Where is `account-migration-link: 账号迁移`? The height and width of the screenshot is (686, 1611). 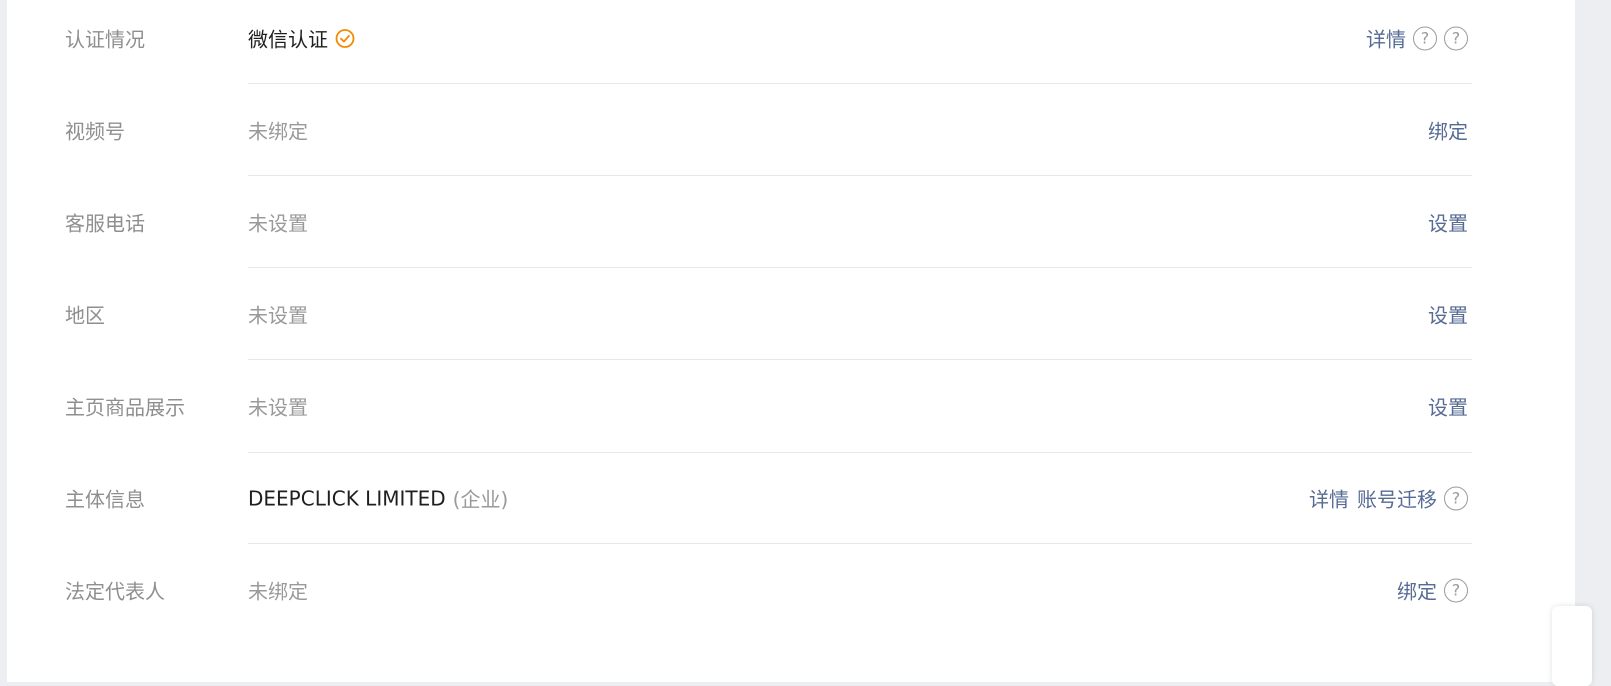 account-migration-link: 账号迁移 is located at coordinates (1397, 498).